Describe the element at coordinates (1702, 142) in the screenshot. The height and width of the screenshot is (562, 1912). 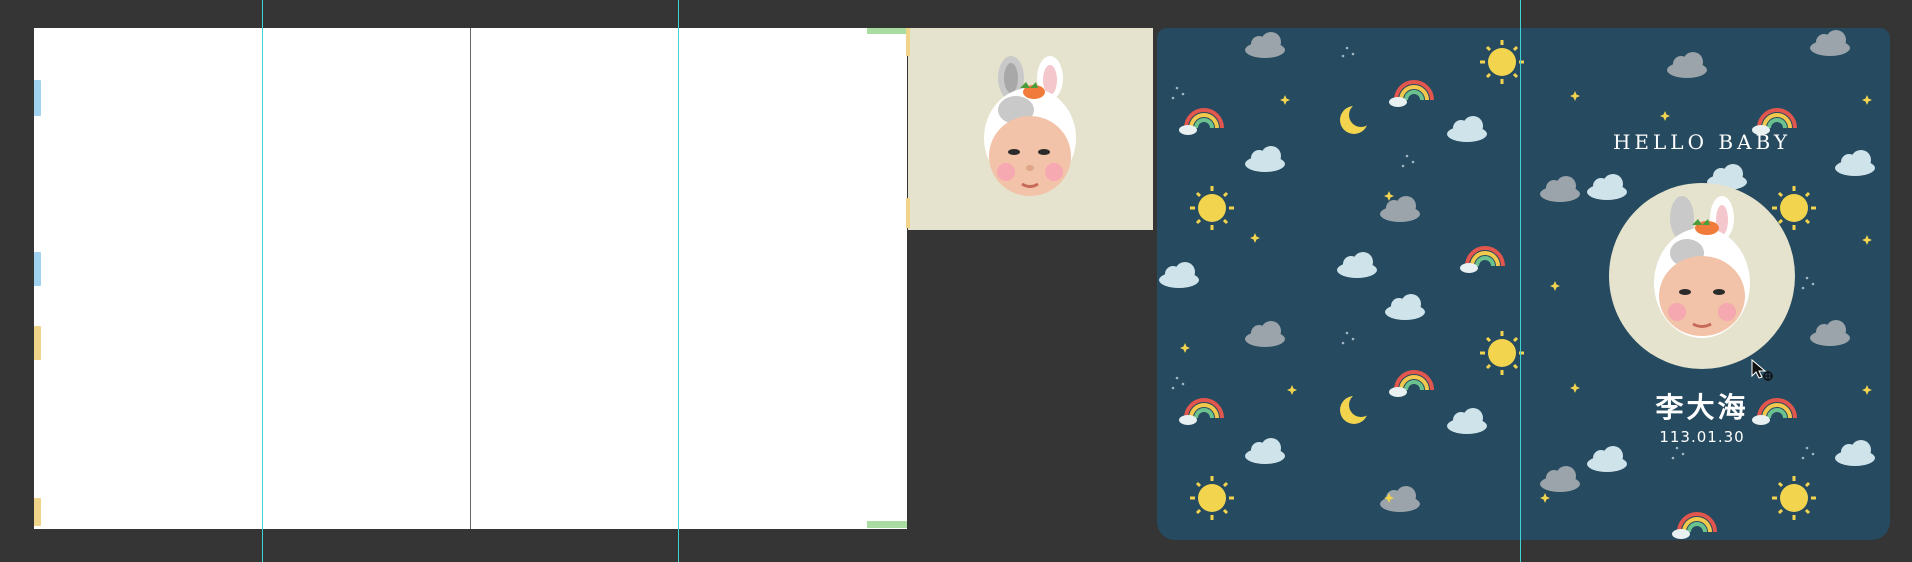
I see `cover-title: HELLO BABY` at that location.